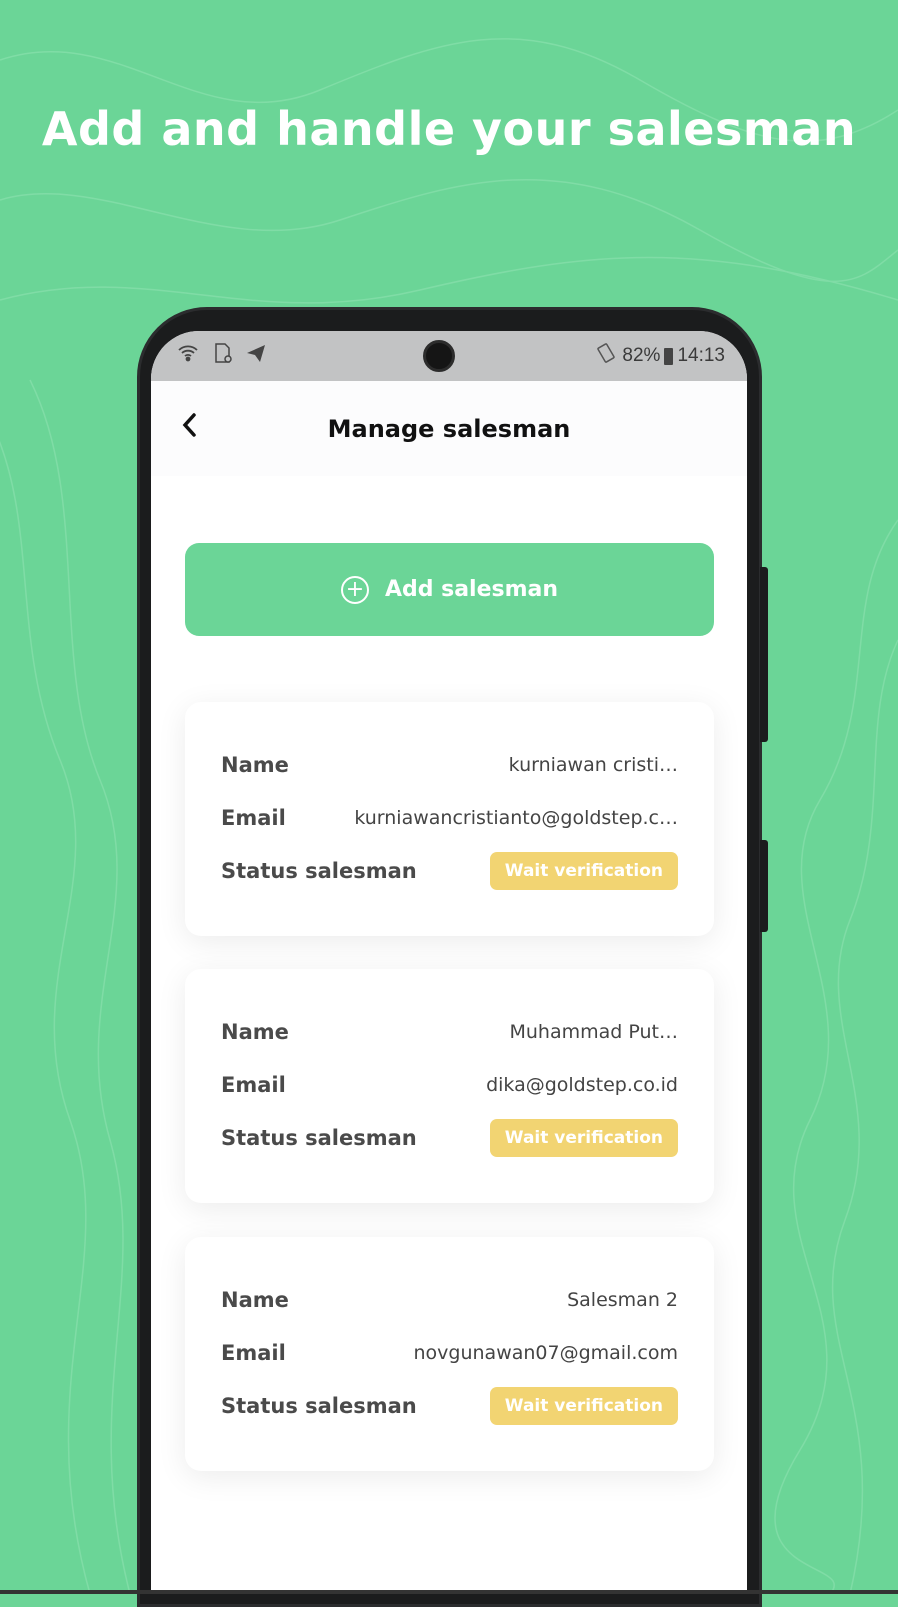 The height and width of the screenshot is (1607, 898). I want to click on clock: 14:13, so click(701, 355).